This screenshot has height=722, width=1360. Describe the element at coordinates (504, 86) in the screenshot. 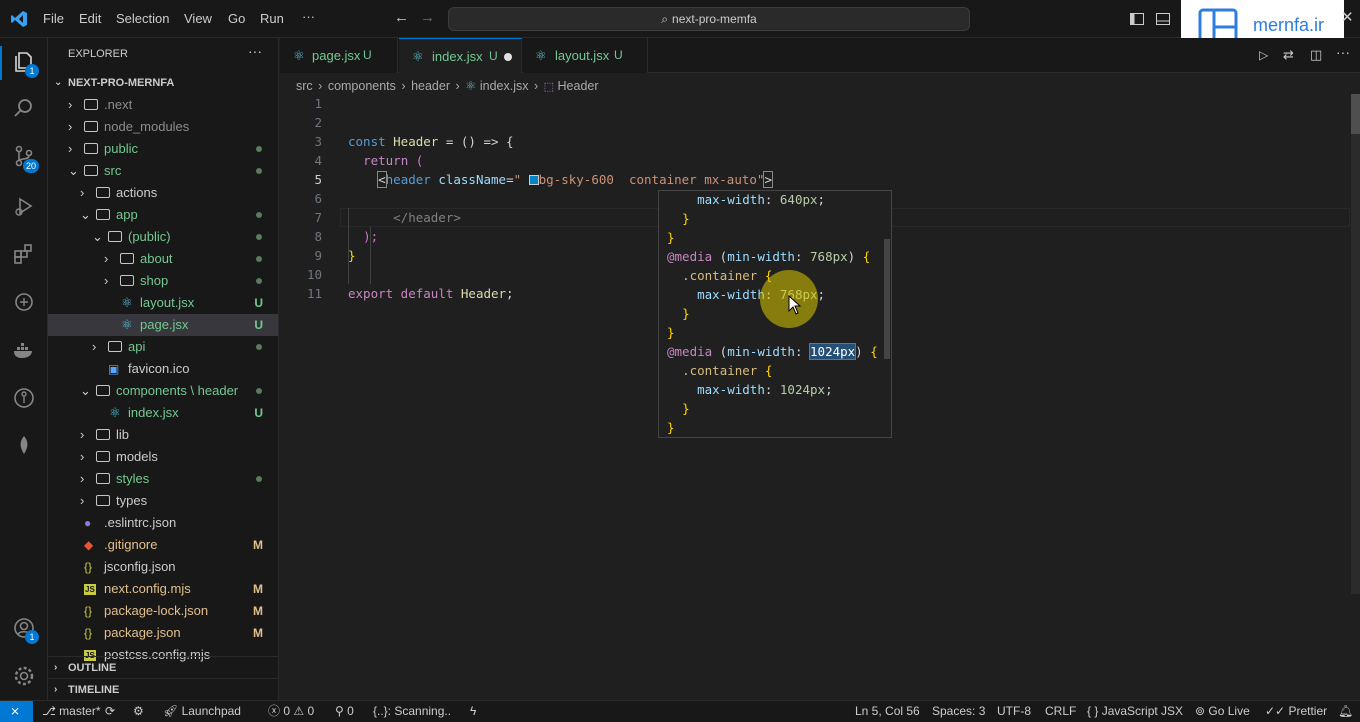

I see `breadcrumb-file: index.jsx` at that location.